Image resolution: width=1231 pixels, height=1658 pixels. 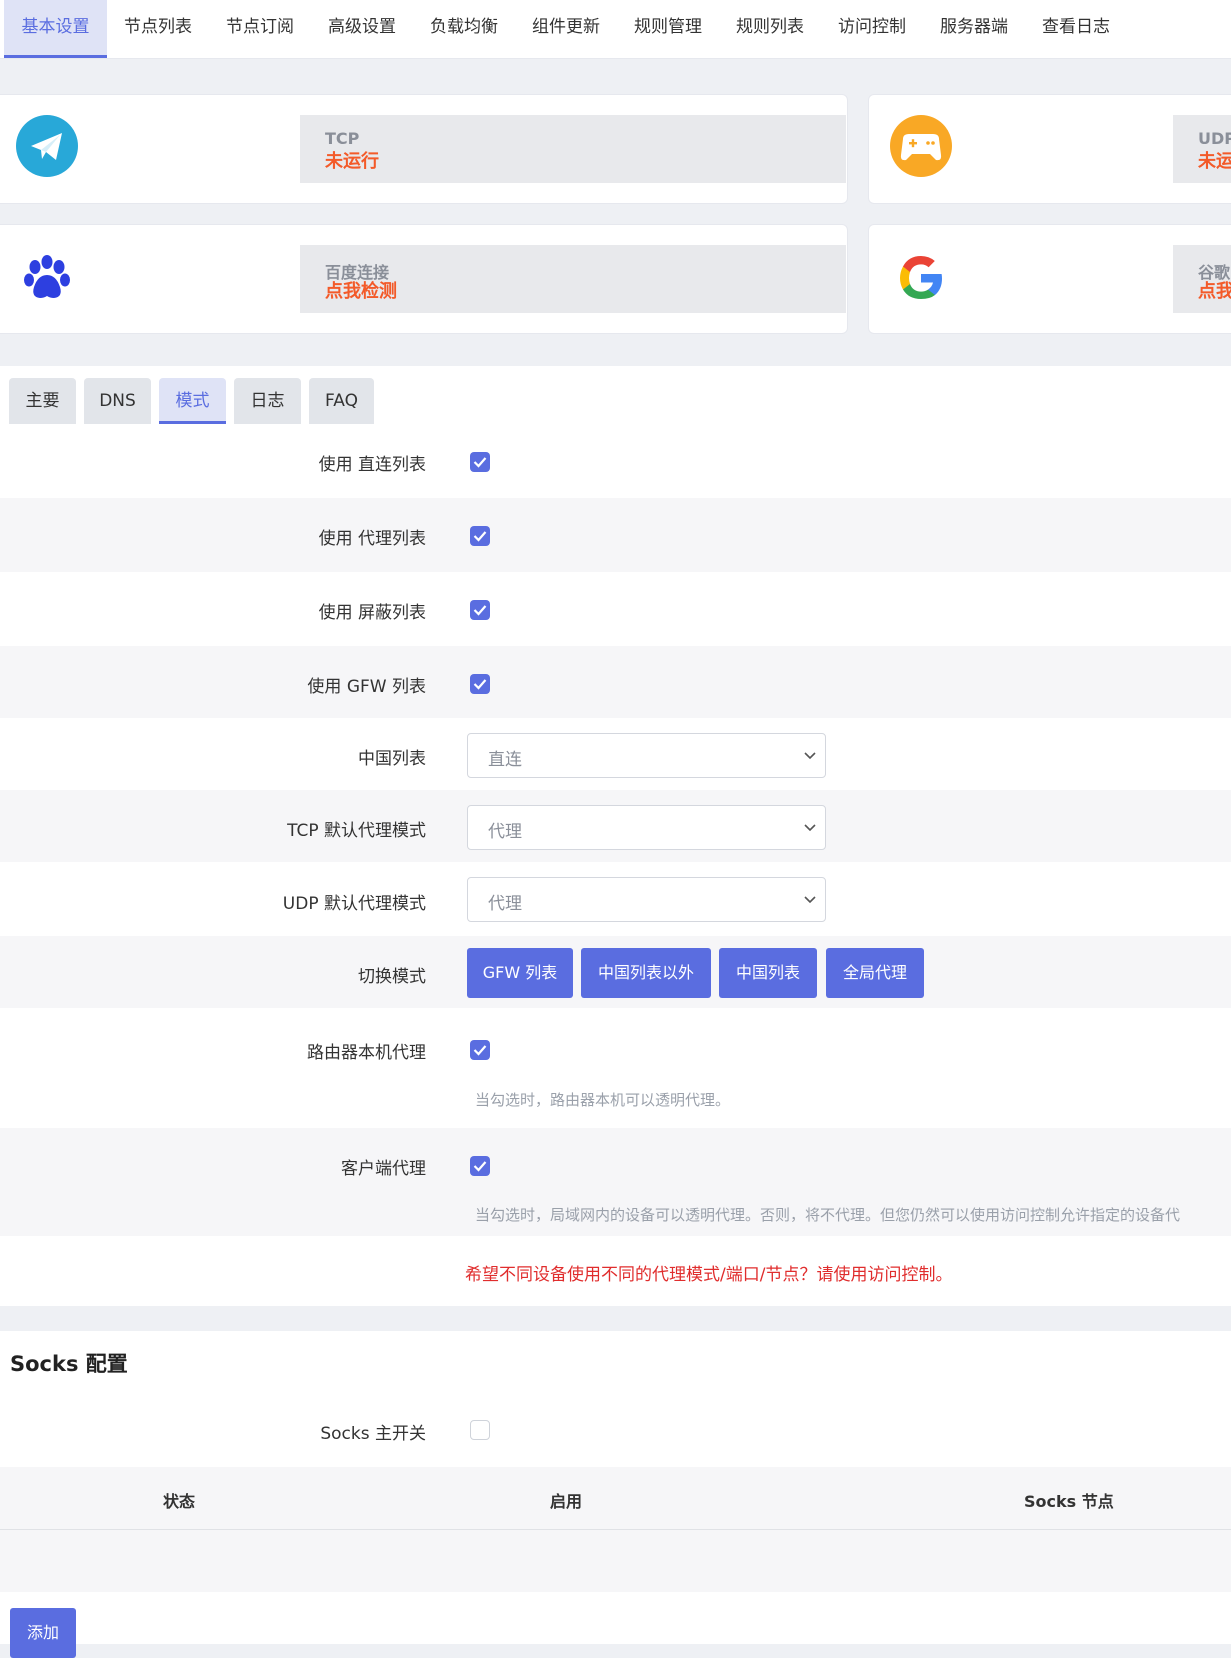 What do you see at coordinates (480, 610) in the screenshot?
I see `block-list-checkbox` at bounding box center [480, 610].